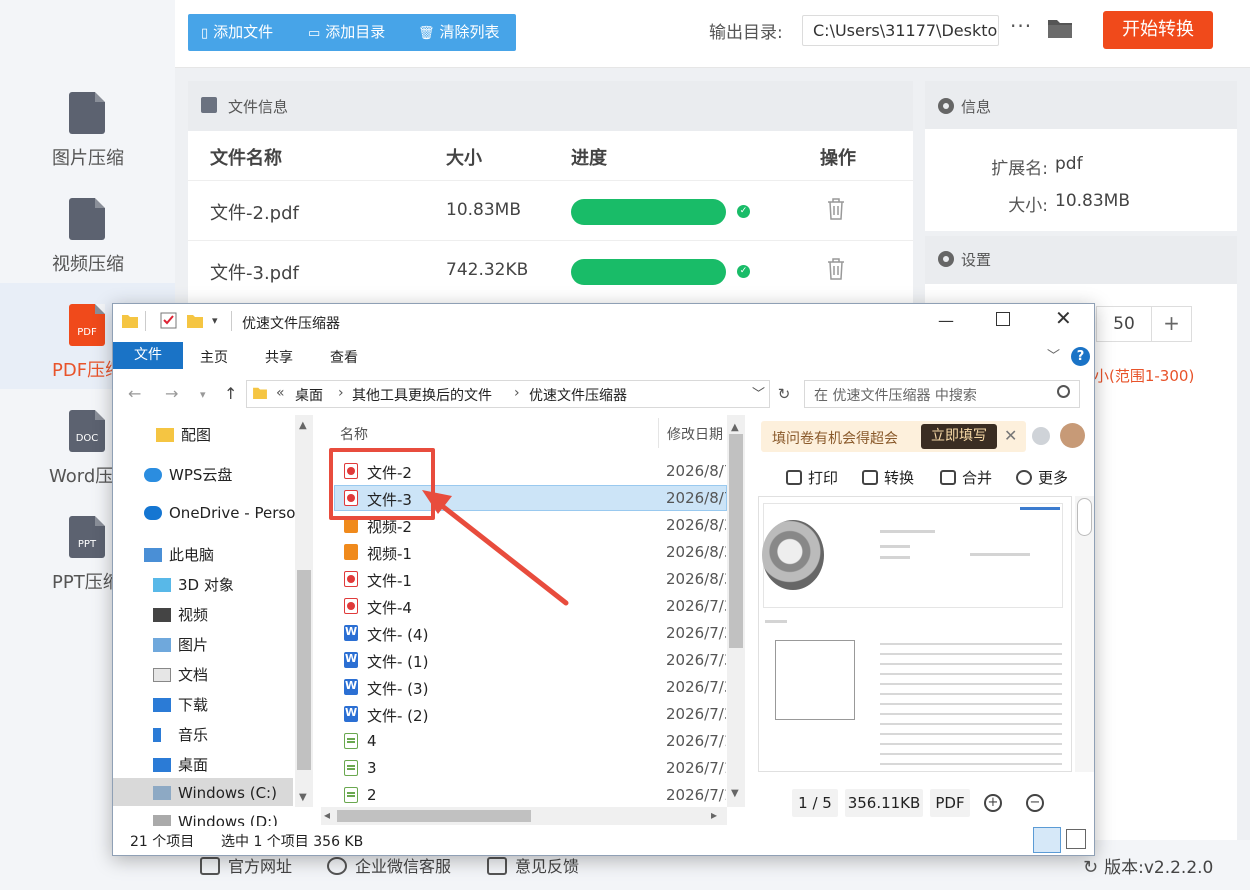 This screenshot has height=890, width=1250. What do you see at coordinates (523, 687) in the screenshot?
I see `list-item: 文件- (3) 2026/7/3` at bounding box center [523, 687].